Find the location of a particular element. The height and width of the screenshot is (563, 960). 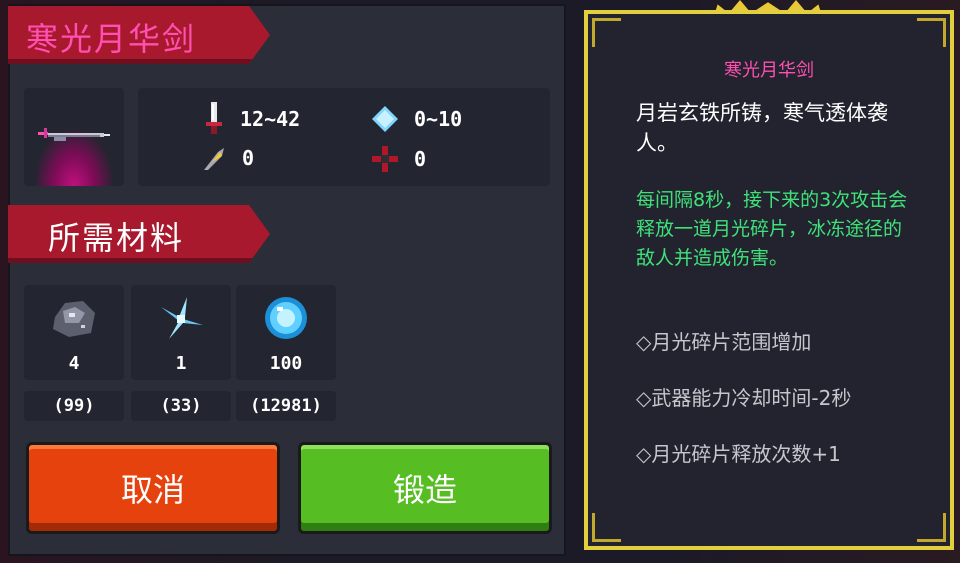

stat-energy: 0~10 is located at coordinates (416, 119).